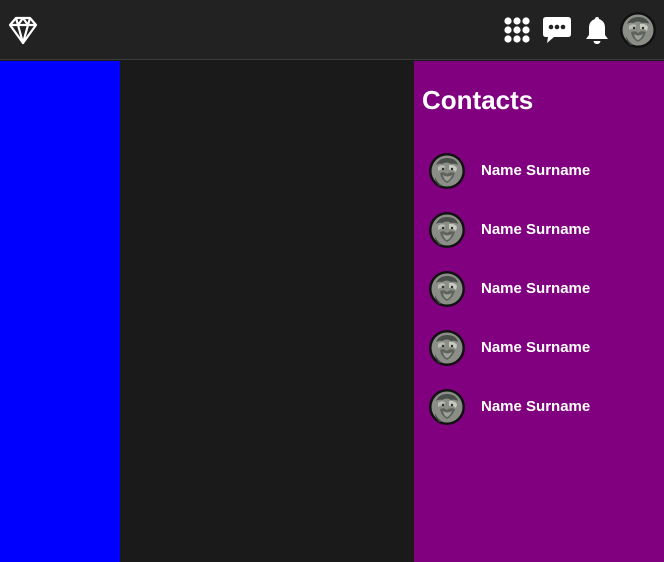  I want to click on bell-icon, so click(597, 30).